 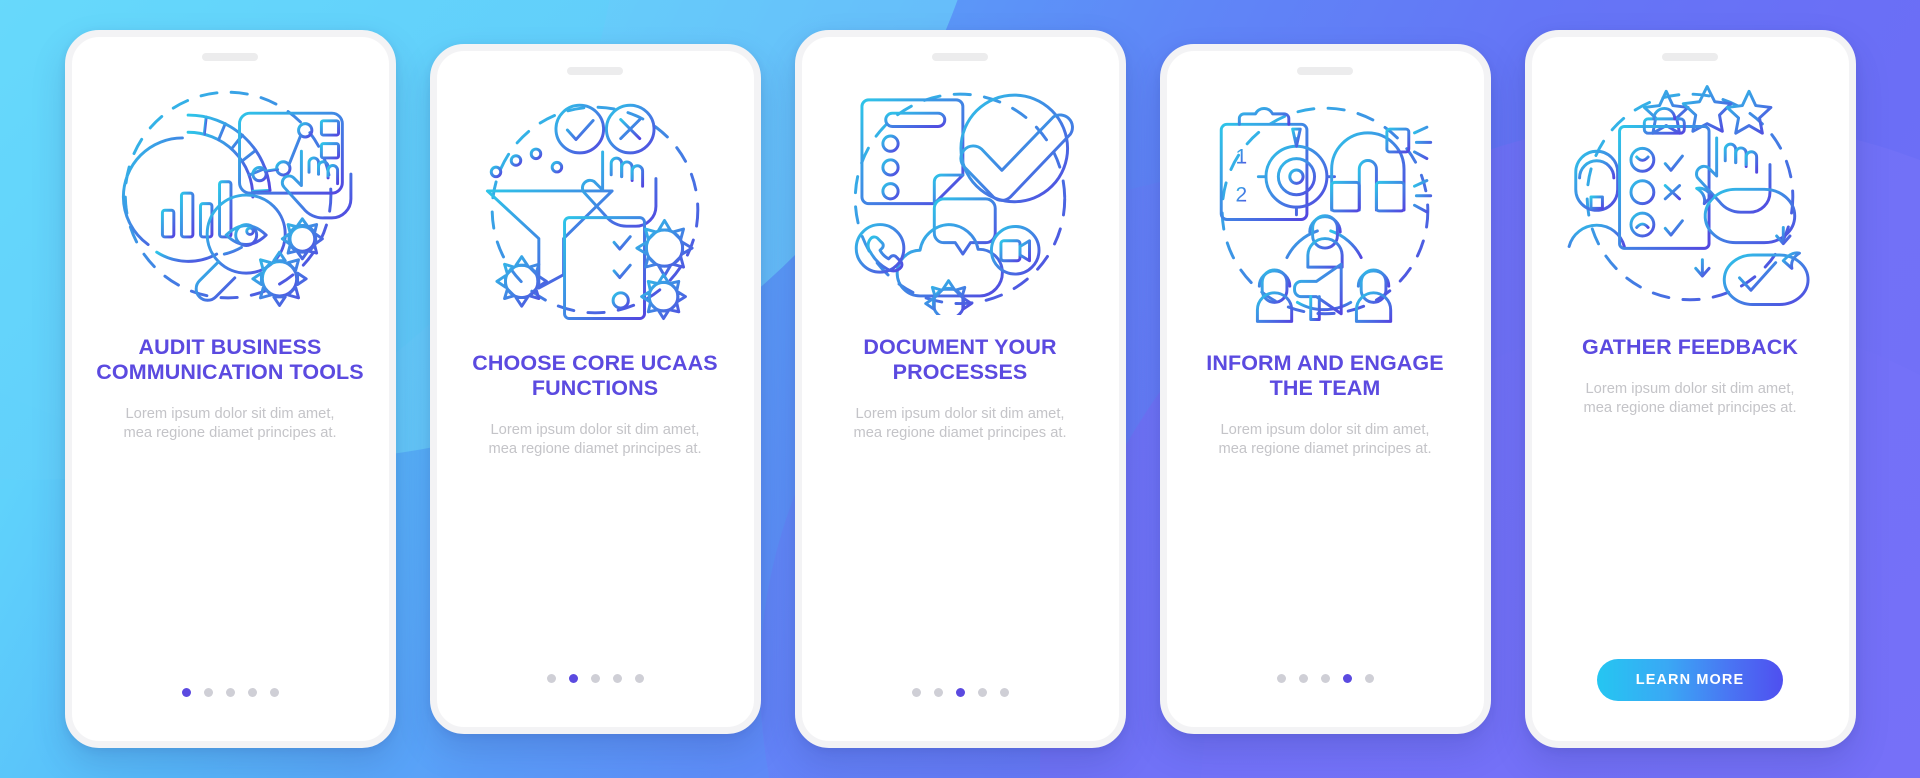 I want to click on card-title: AUDIT BUSINESS COMMUNICATION TOOLS, so click(x=230, y=359).